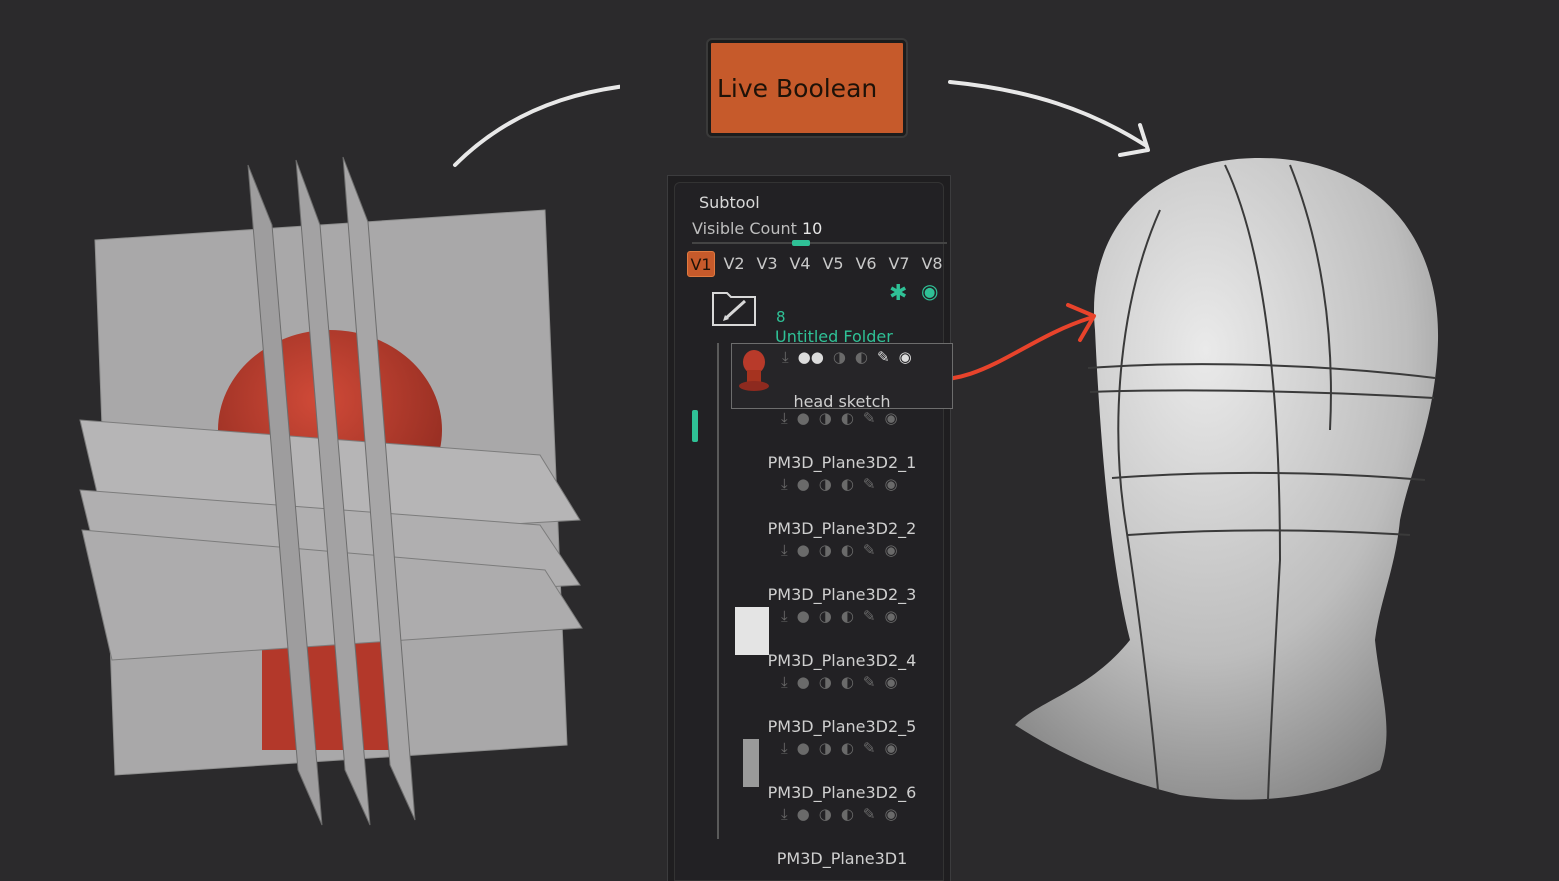  I want to click on toggle-icon: ●●, so click(811, 357).